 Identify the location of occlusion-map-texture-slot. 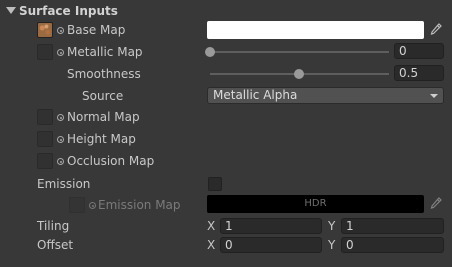
(45, 161).